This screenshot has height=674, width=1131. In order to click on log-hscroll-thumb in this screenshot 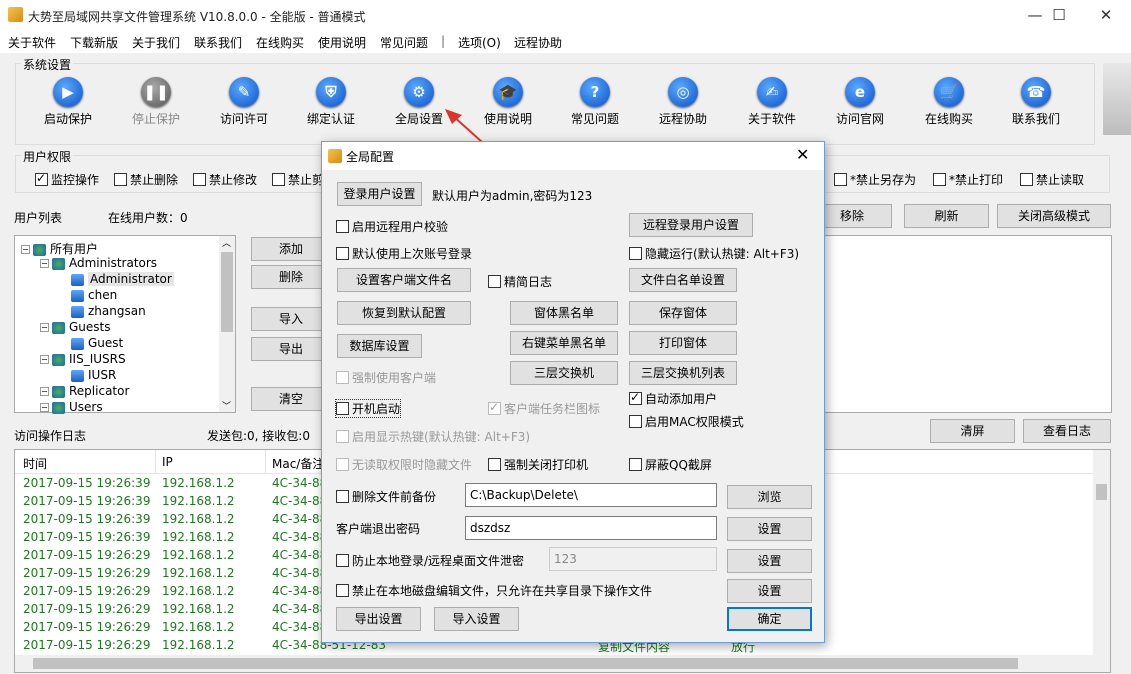, I will do `click(525, 663)`.